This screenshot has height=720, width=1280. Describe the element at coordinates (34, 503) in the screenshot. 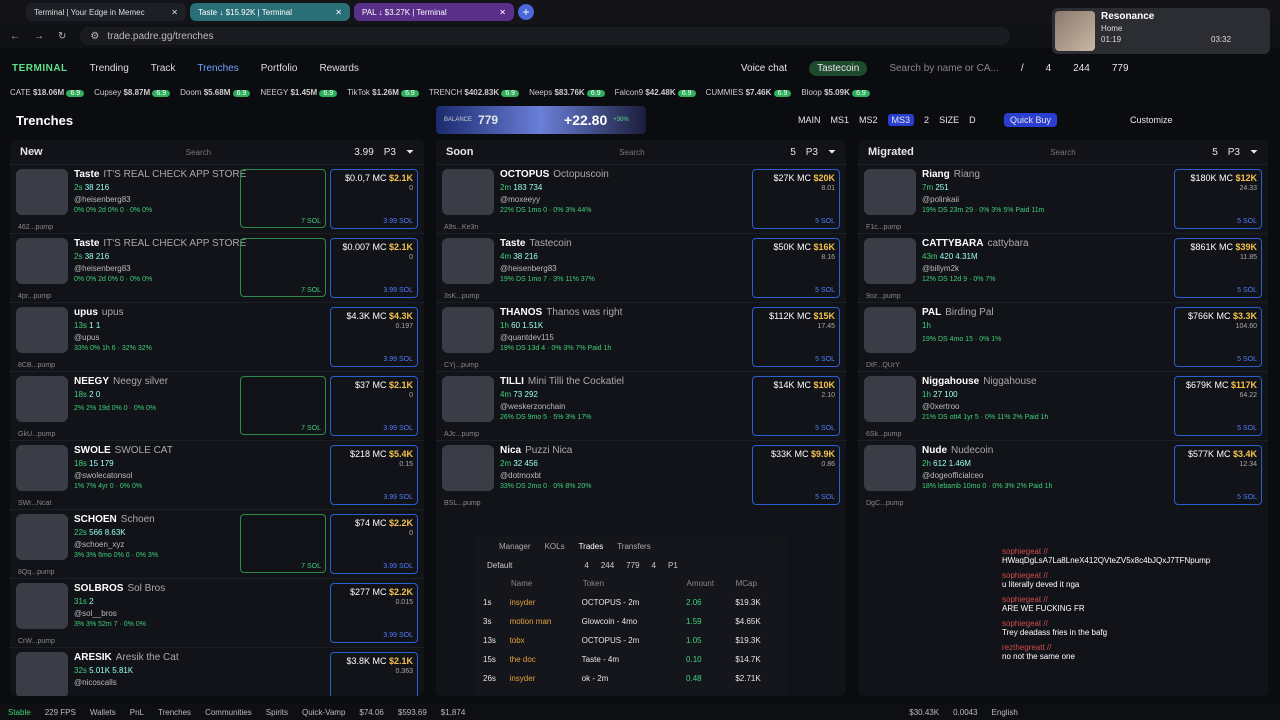

I see `contract-address: SWr...Ncat` at that location.